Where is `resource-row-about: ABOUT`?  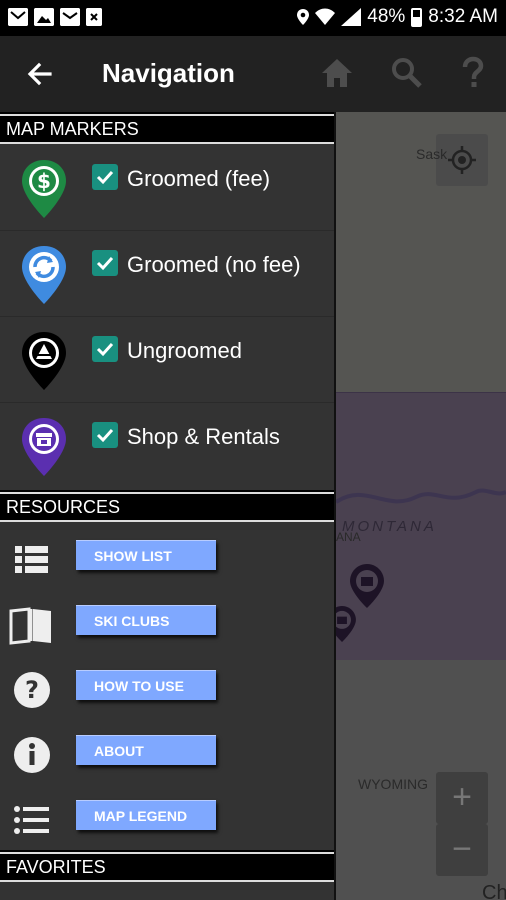
resource-row-about: ABOUT is located at coordinates (167, 753).